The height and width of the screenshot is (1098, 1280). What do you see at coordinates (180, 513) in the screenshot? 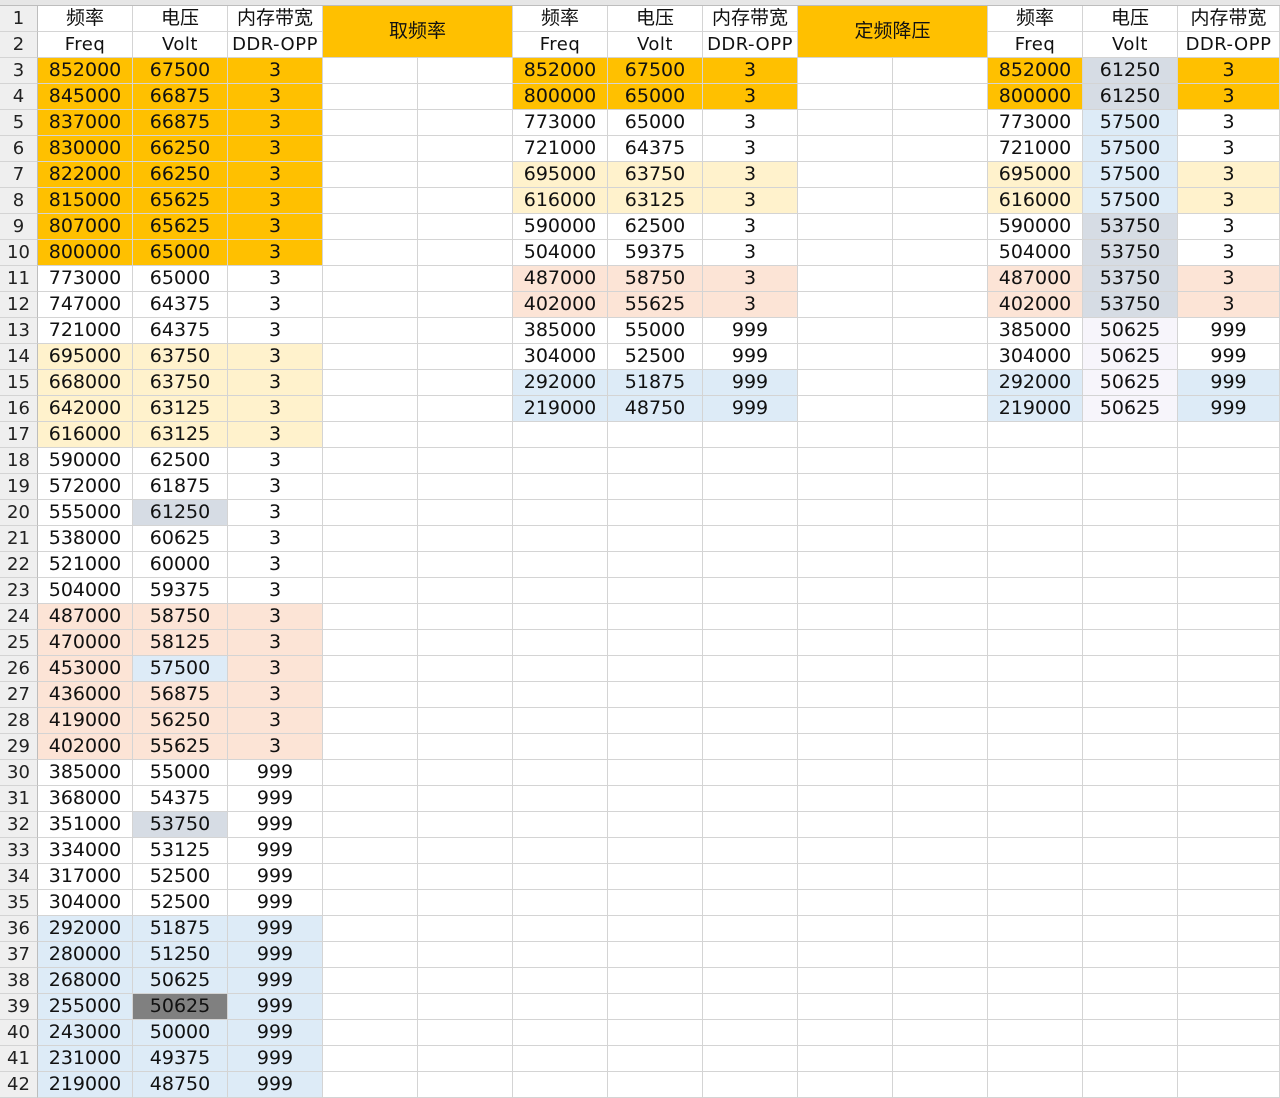
I see `full-volt-cell: 61250` at bounding box center [180, 513].